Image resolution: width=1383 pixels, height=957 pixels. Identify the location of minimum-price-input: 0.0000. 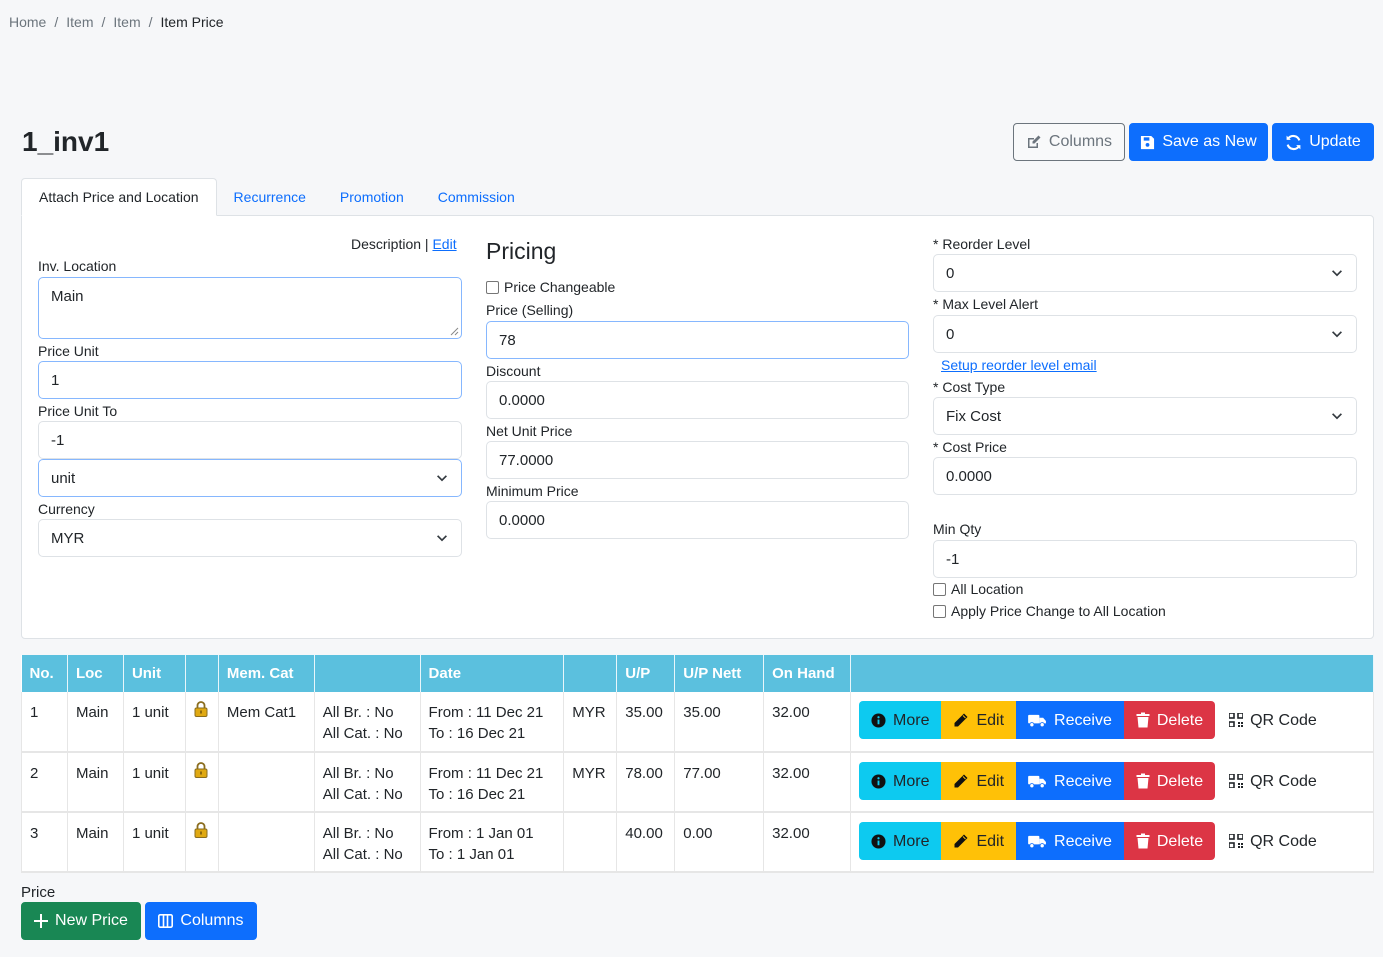
(697, 520).